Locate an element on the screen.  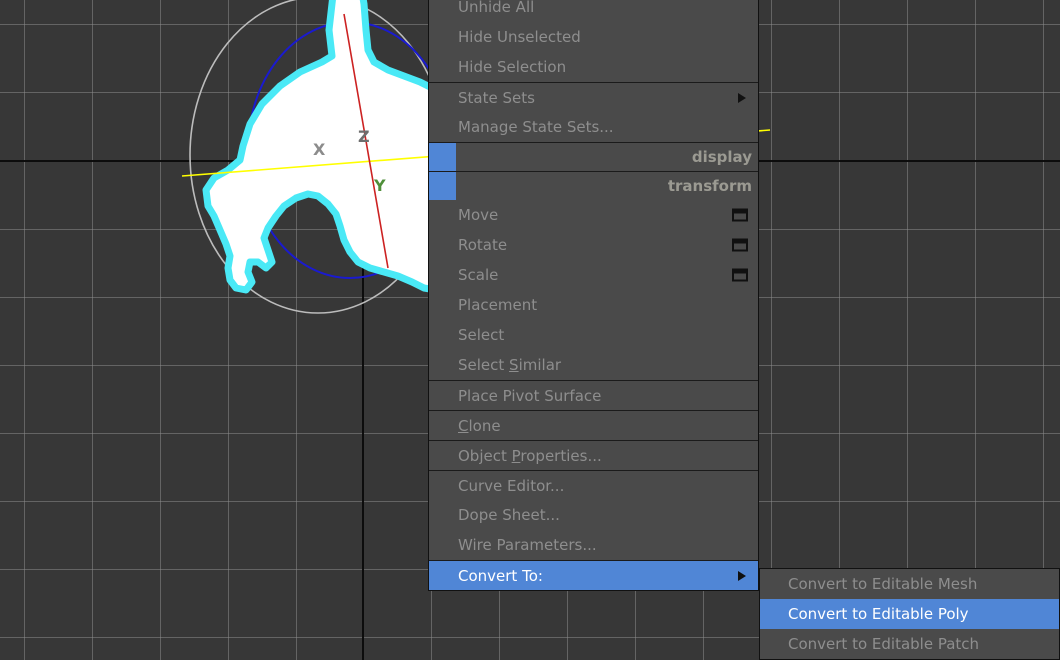
quad-menu-header-display: display is located at coordinates (593, 156).